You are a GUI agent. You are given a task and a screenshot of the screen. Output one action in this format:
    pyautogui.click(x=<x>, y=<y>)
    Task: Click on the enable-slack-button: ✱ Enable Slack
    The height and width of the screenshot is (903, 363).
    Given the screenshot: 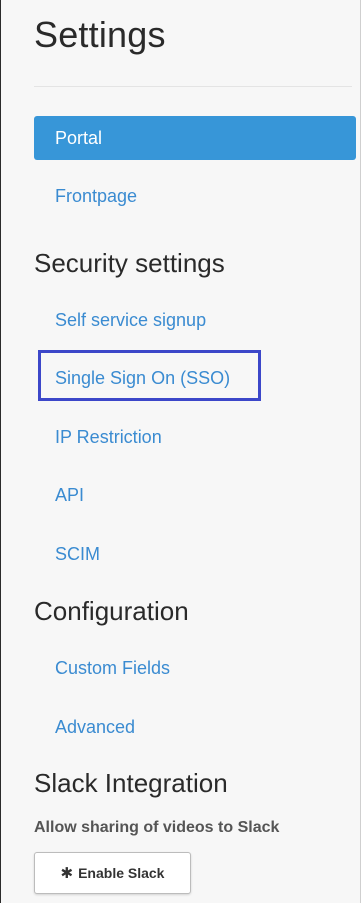 What is the action you would take?
    pyautogui.click(x=112, y=873)
    